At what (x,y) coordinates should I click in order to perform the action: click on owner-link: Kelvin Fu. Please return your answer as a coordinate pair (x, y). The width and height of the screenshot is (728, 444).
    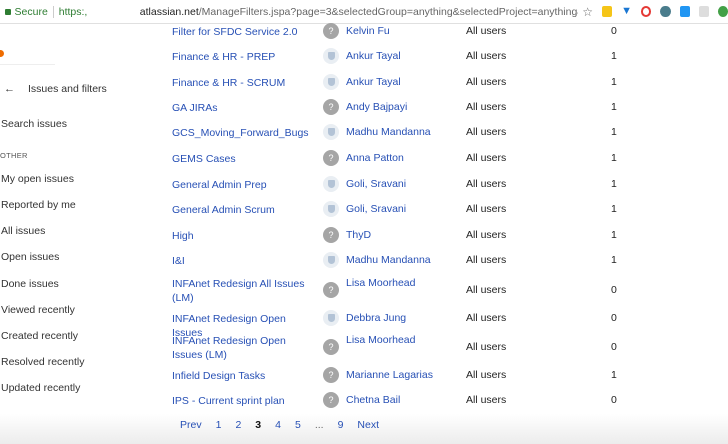
    Looking at the image, I should click on (368, 31).